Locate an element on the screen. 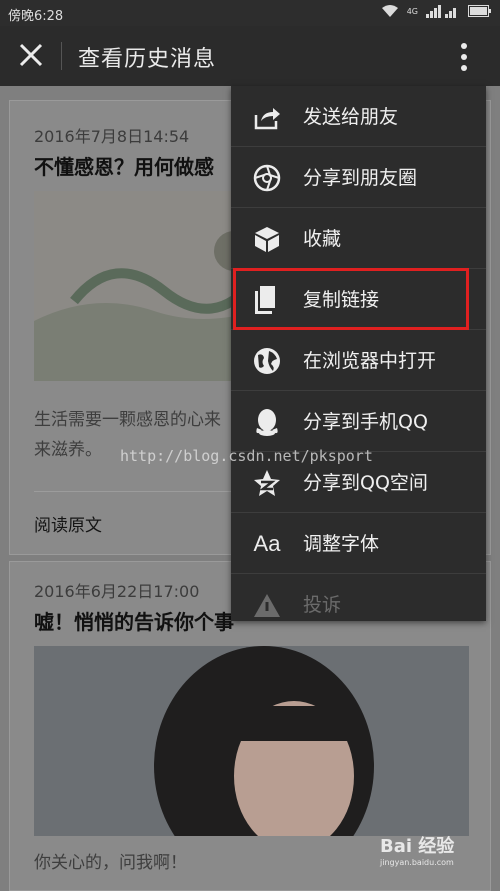  menu-item-share-moments: 分享到朋友圈 is located at coordinates (358, 177).